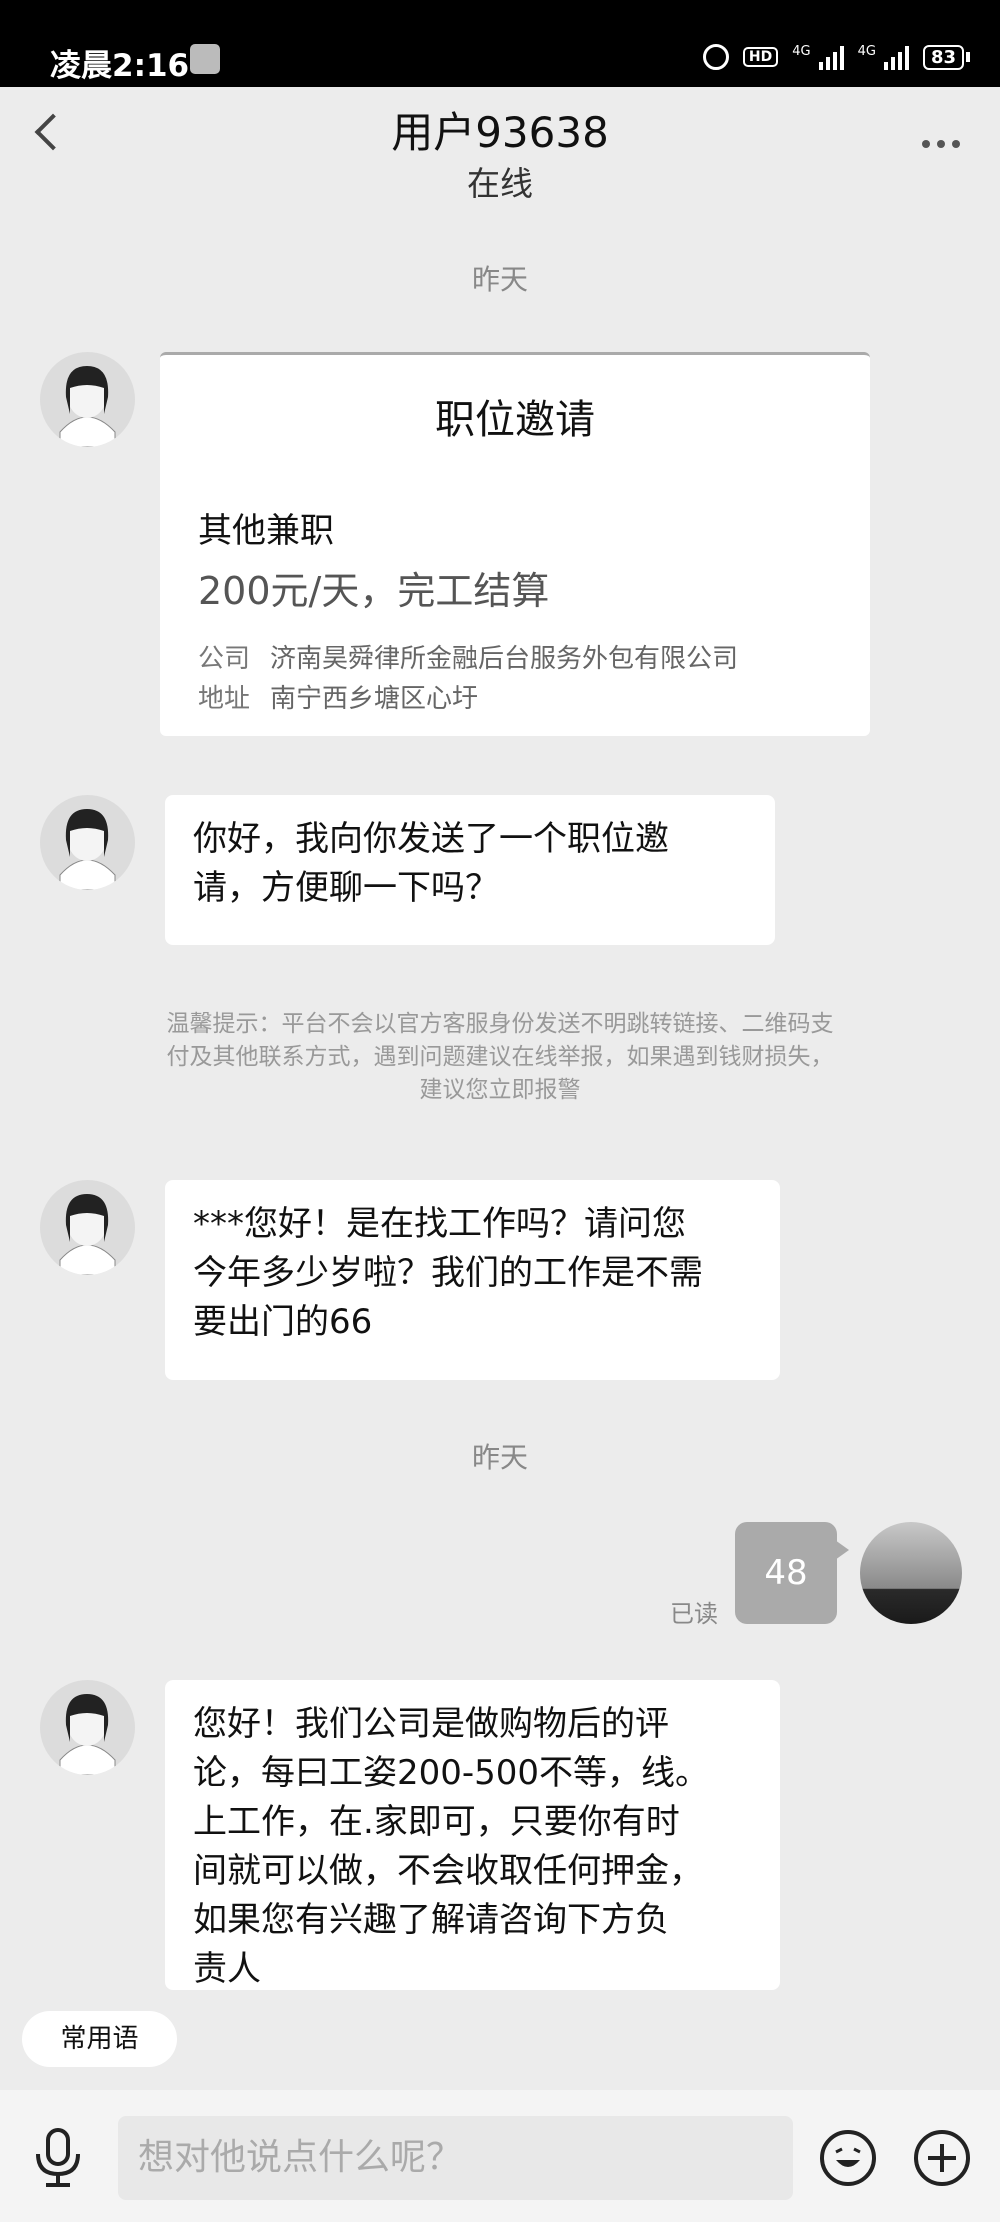 The height and width of the screenshot is (2222, 1000). I want to click on message-line: 如果您有兴趣了解请咨询下方负, so click(431, 1920).